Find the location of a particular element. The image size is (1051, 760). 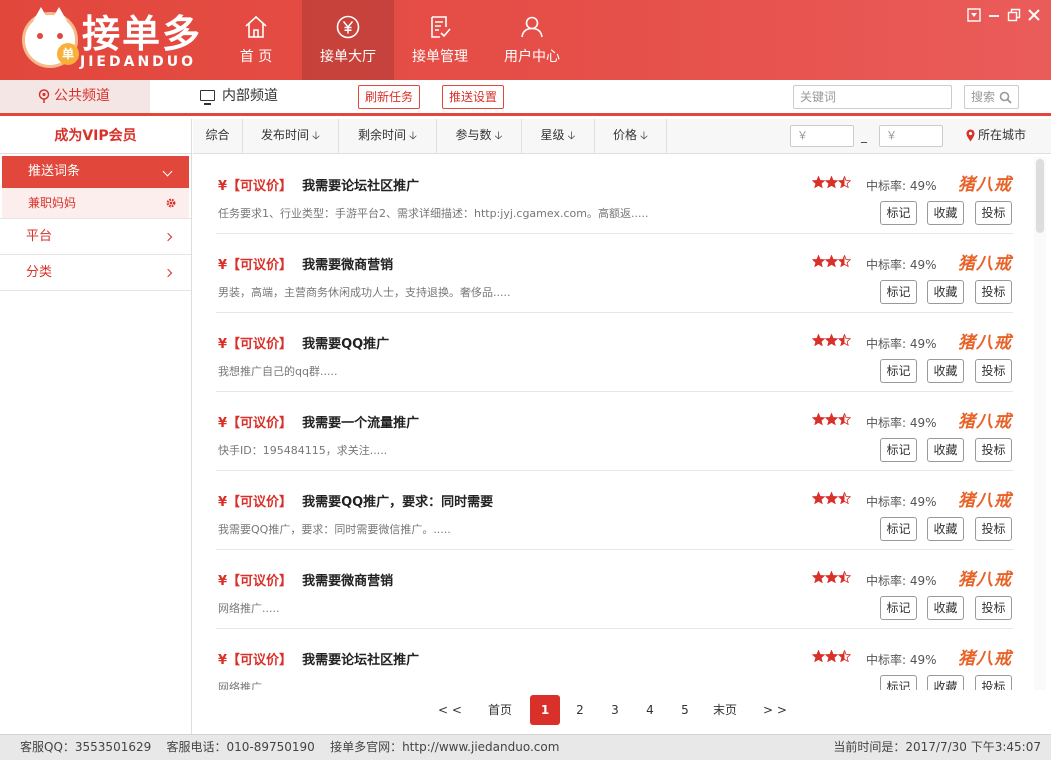

nav-order-manage: 接单管理 is located at coordinates (440, 40).